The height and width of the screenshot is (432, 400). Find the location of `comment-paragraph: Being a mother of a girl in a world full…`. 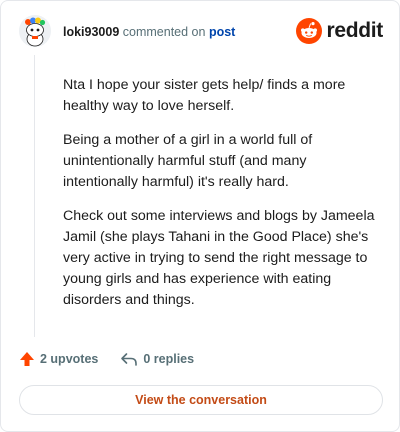

comment-paragraph: Being a mother of a girl in a world full… is located at coordinates (188, 161).